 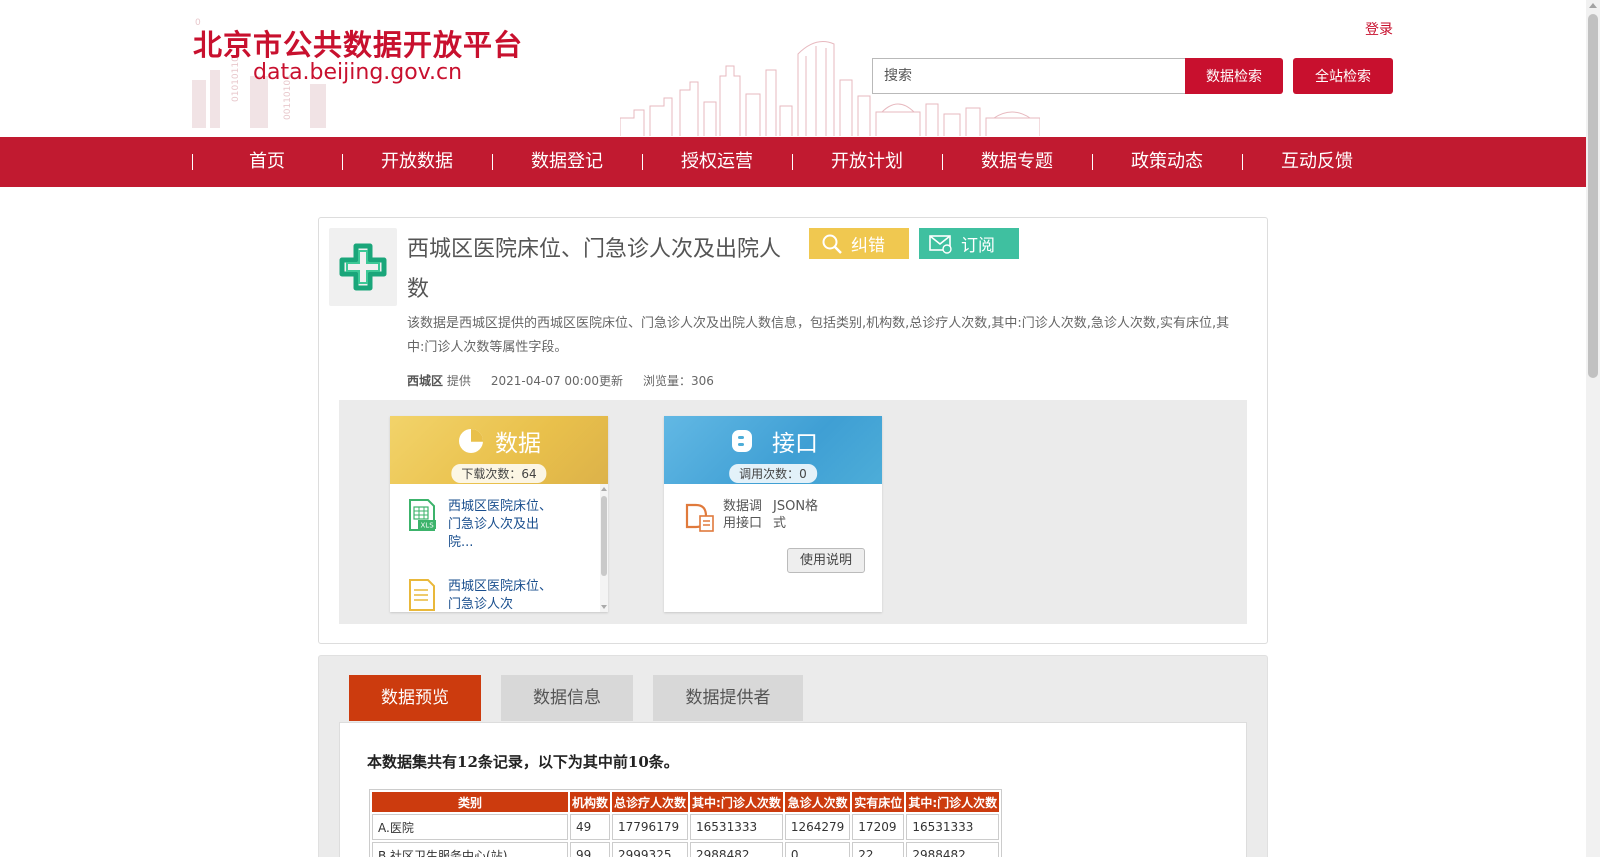 I want to click on column-header: 实有床位, so click(x=878, y=802).